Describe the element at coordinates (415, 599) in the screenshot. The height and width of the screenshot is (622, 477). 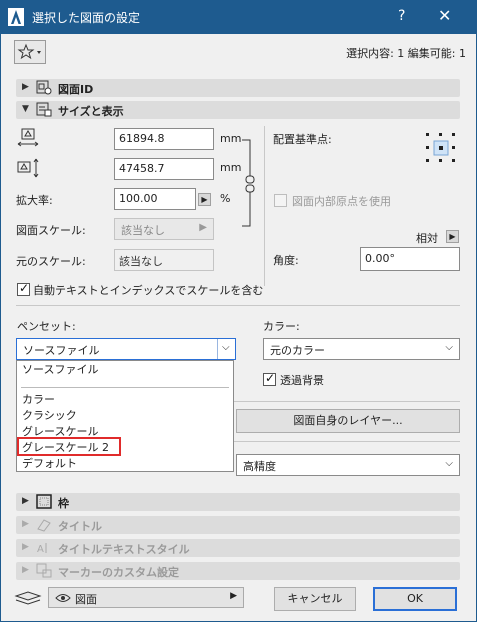
I see `ok-button: OK` at that location.